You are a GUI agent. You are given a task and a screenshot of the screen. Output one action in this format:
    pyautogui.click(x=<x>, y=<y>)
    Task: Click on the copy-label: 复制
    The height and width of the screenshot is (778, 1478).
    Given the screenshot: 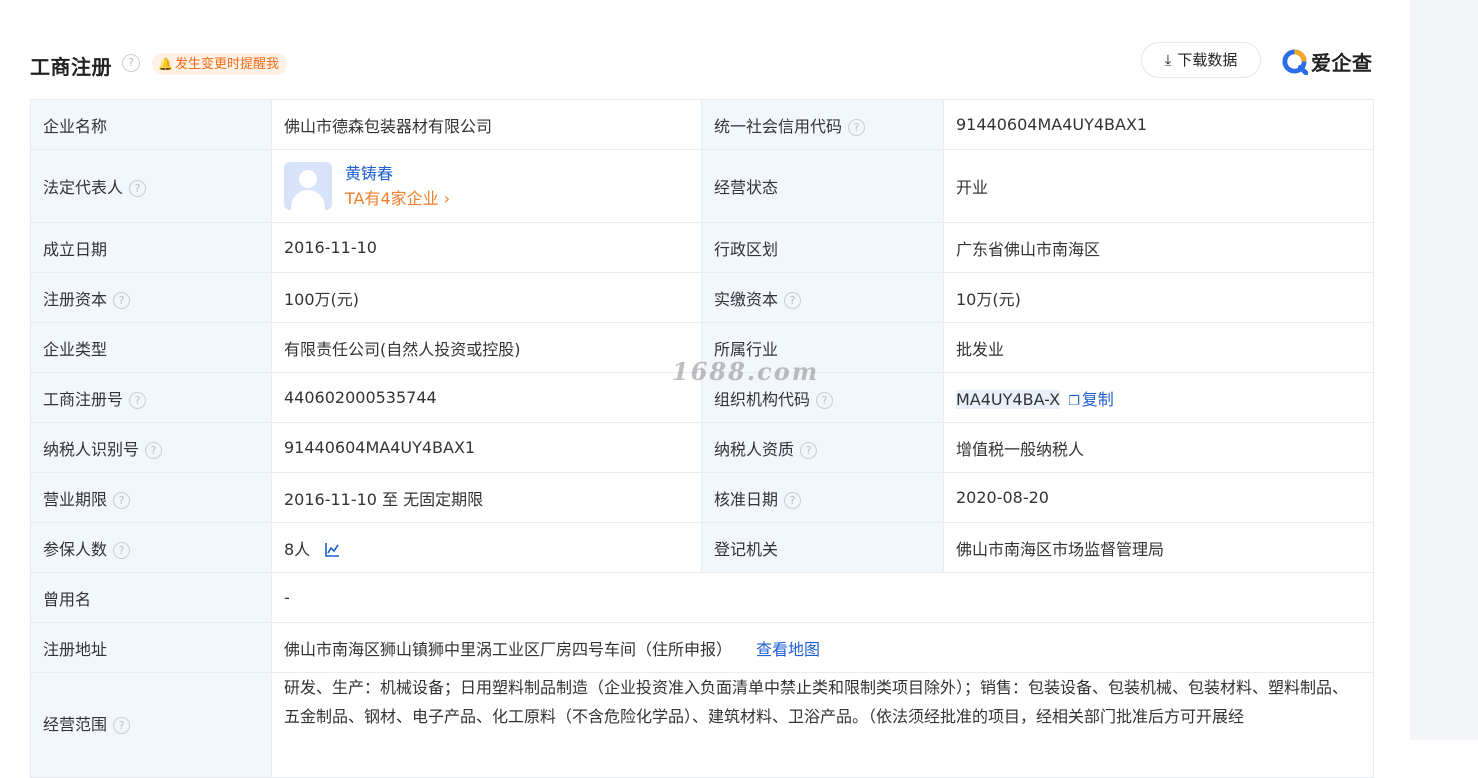 What is the action you would take?
    pyautogui.click(x=1097, y=399)
    